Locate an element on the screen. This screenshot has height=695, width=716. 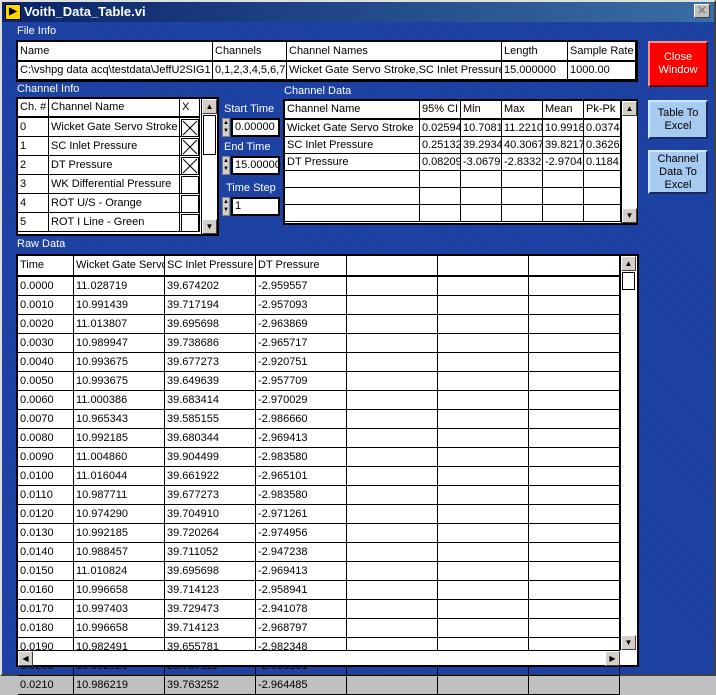
raw-data-cell: 0.0100 is located at coordinates (46, 476).